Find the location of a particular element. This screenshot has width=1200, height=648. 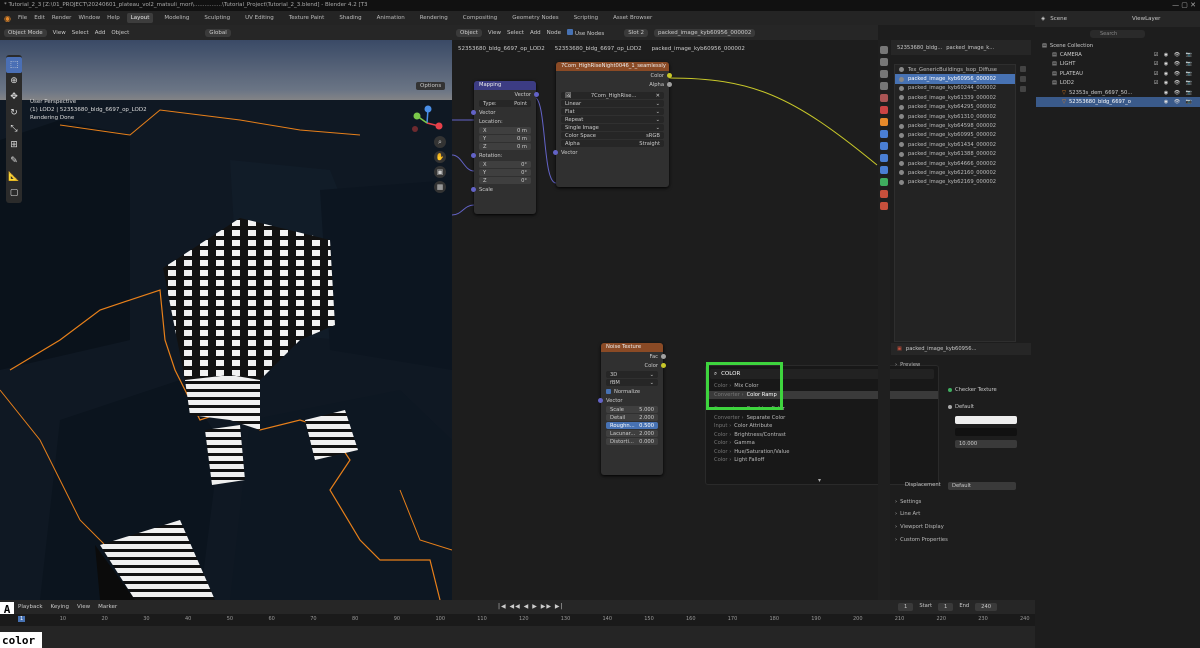

projection-dropdown: Flat ⌄ is located at coordinates (612, 111).